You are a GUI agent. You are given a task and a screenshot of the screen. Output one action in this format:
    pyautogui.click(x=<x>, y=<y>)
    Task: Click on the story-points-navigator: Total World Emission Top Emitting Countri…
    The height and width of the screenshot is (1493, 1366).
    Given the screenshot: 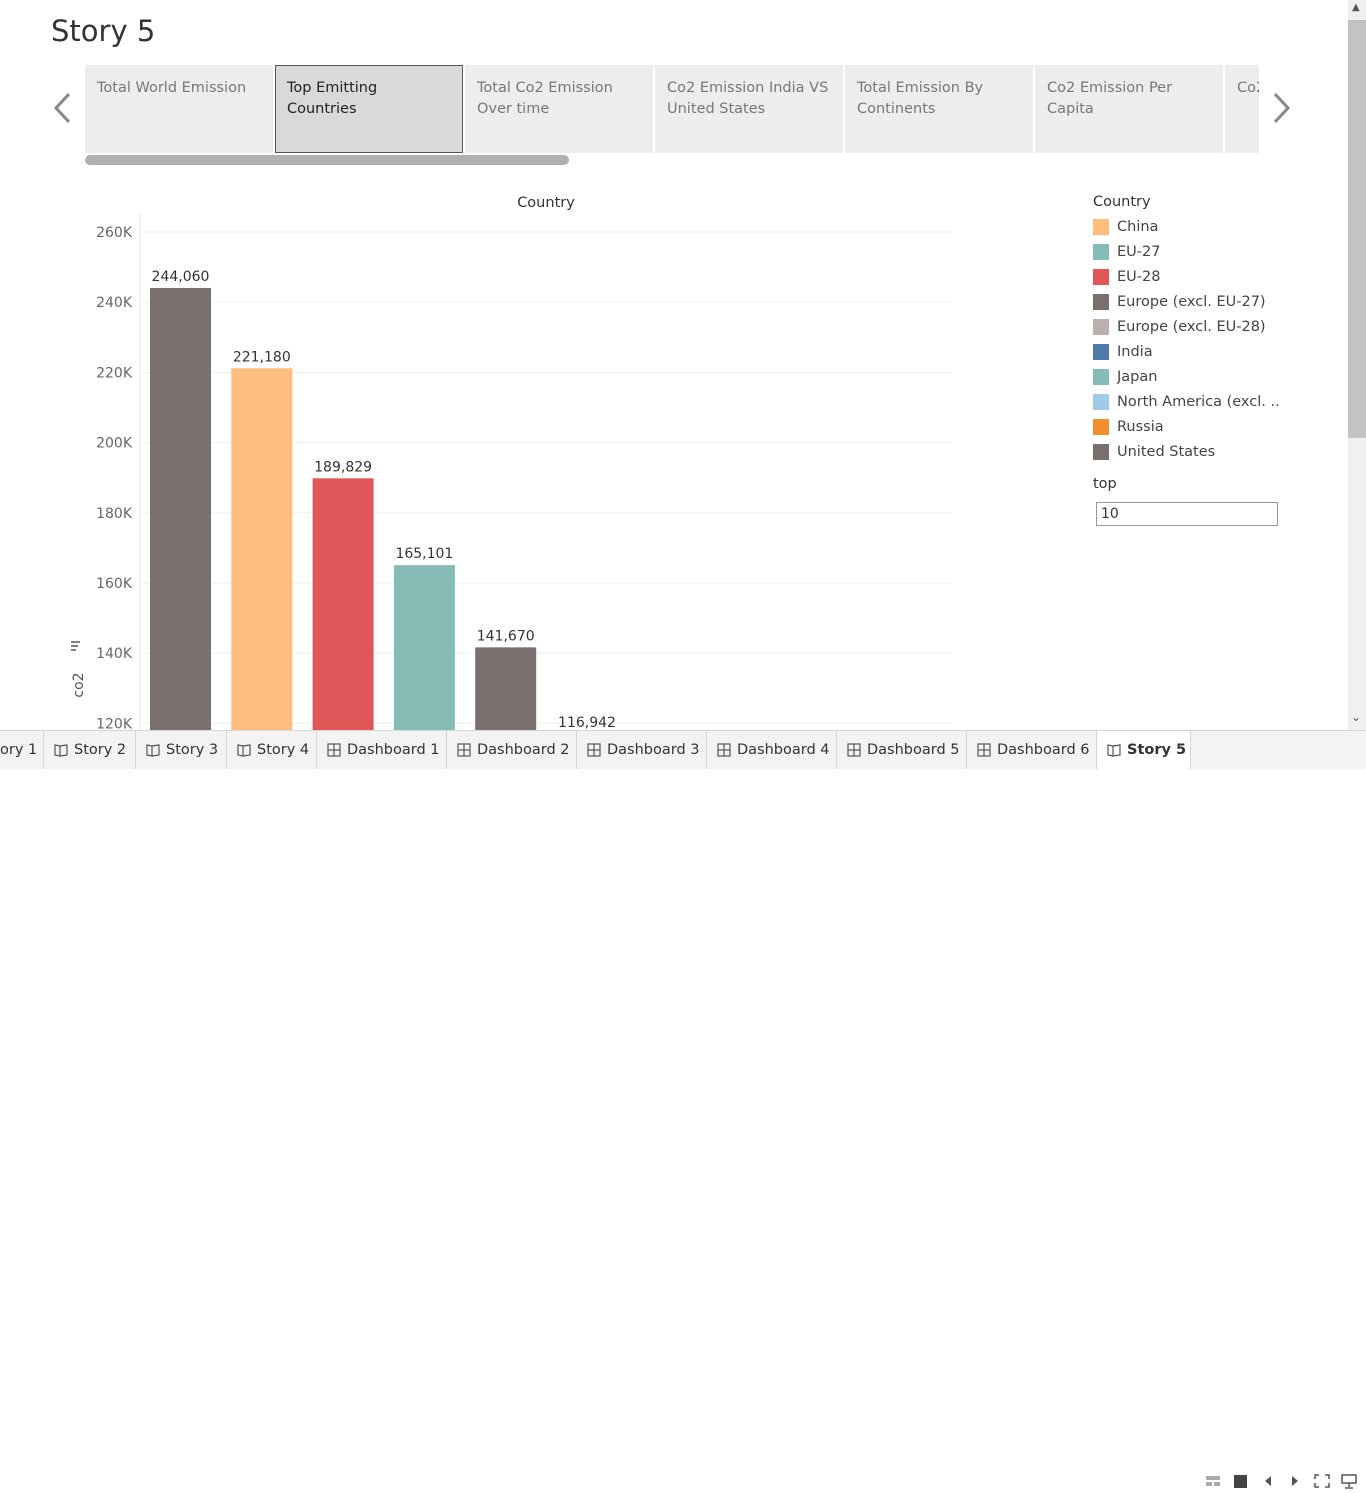 What is the action you would take?
    pyautogui.click(x=672, y=109)
    